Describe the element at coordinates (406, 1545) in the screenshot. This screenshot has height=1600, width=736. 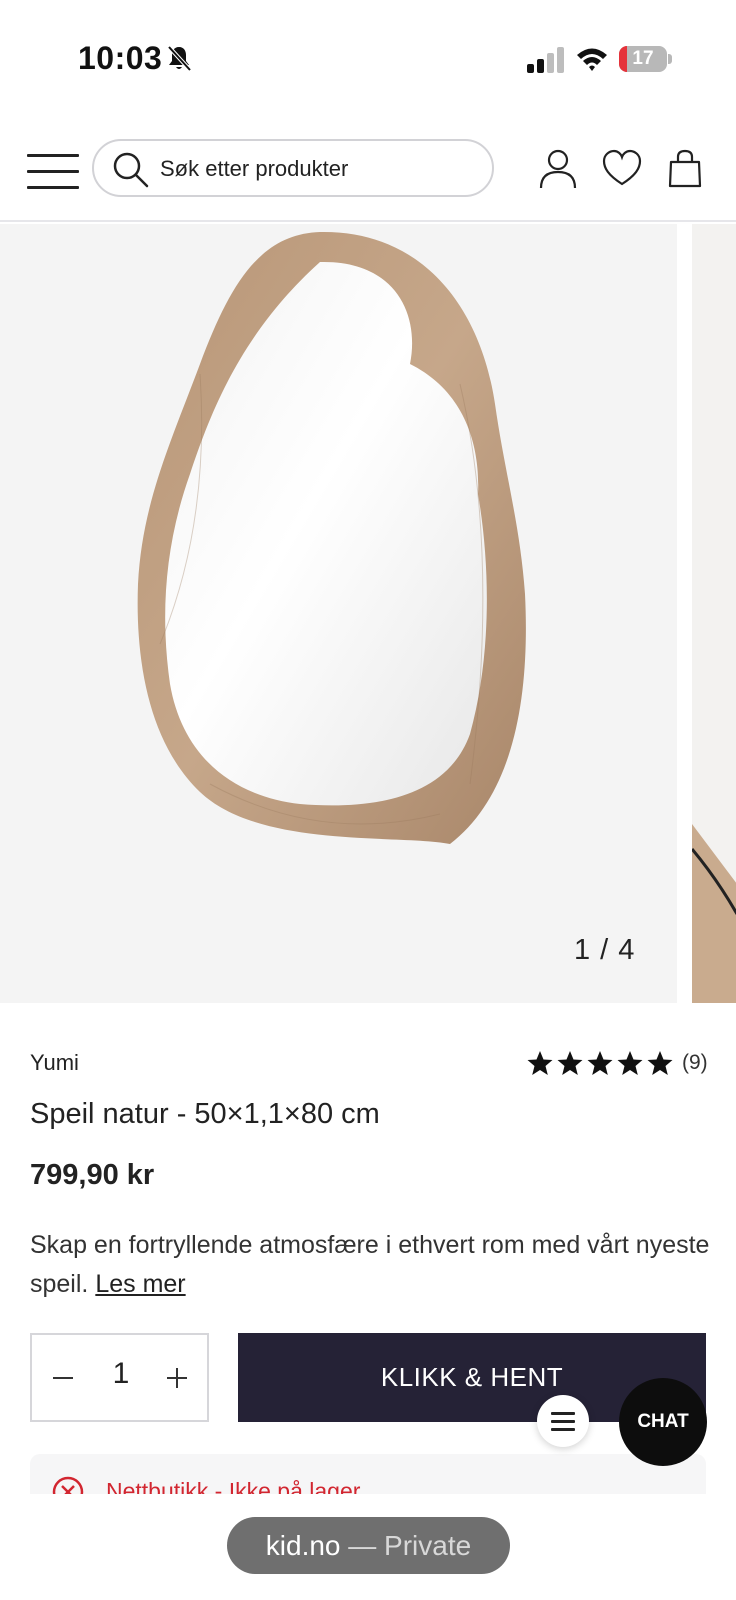
I see `private-mode-label: — Private` at that location.